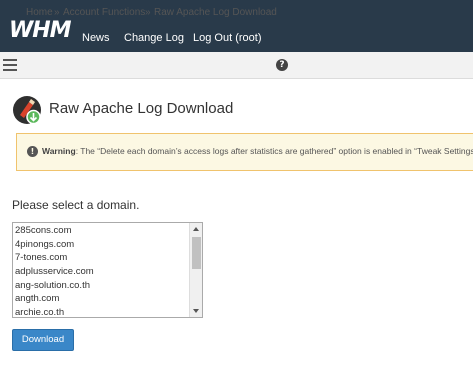  Describe the element at coordinates (96, 38) in the screenshot. I see `nav-news-link: News` at that location.